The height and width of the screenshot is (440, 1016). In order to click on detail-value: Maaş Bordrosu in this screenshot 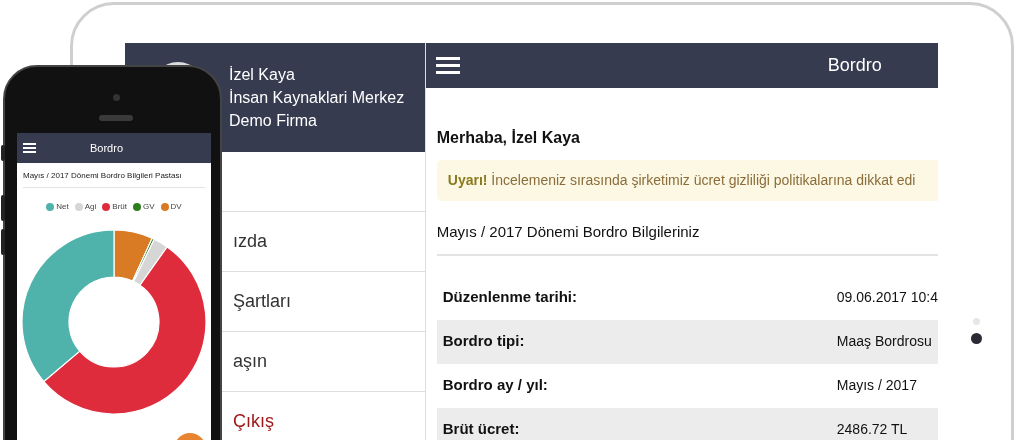, I will do `click(884, 341)`.